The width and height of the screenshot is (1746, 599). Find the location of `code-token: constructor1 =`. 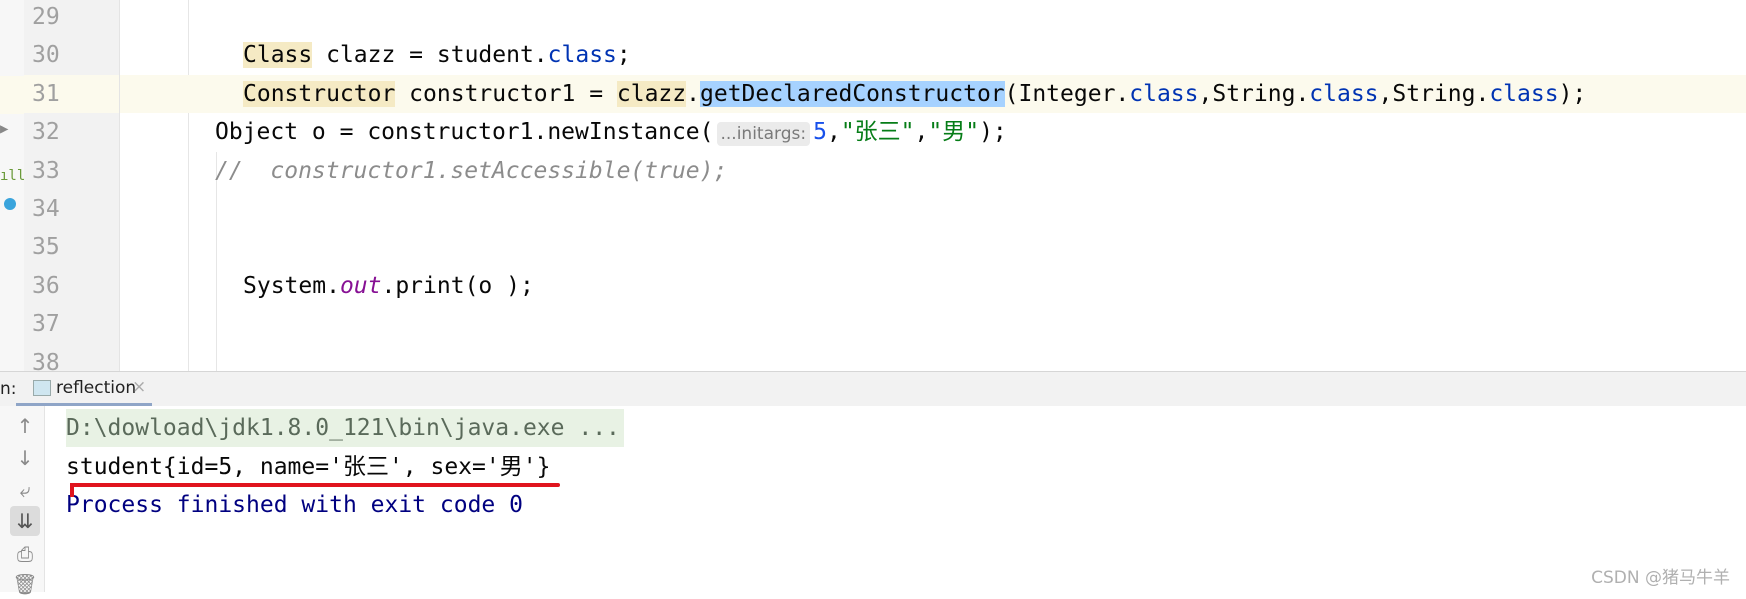

code-token: constructor1 = is located at coordinates (506, 93).